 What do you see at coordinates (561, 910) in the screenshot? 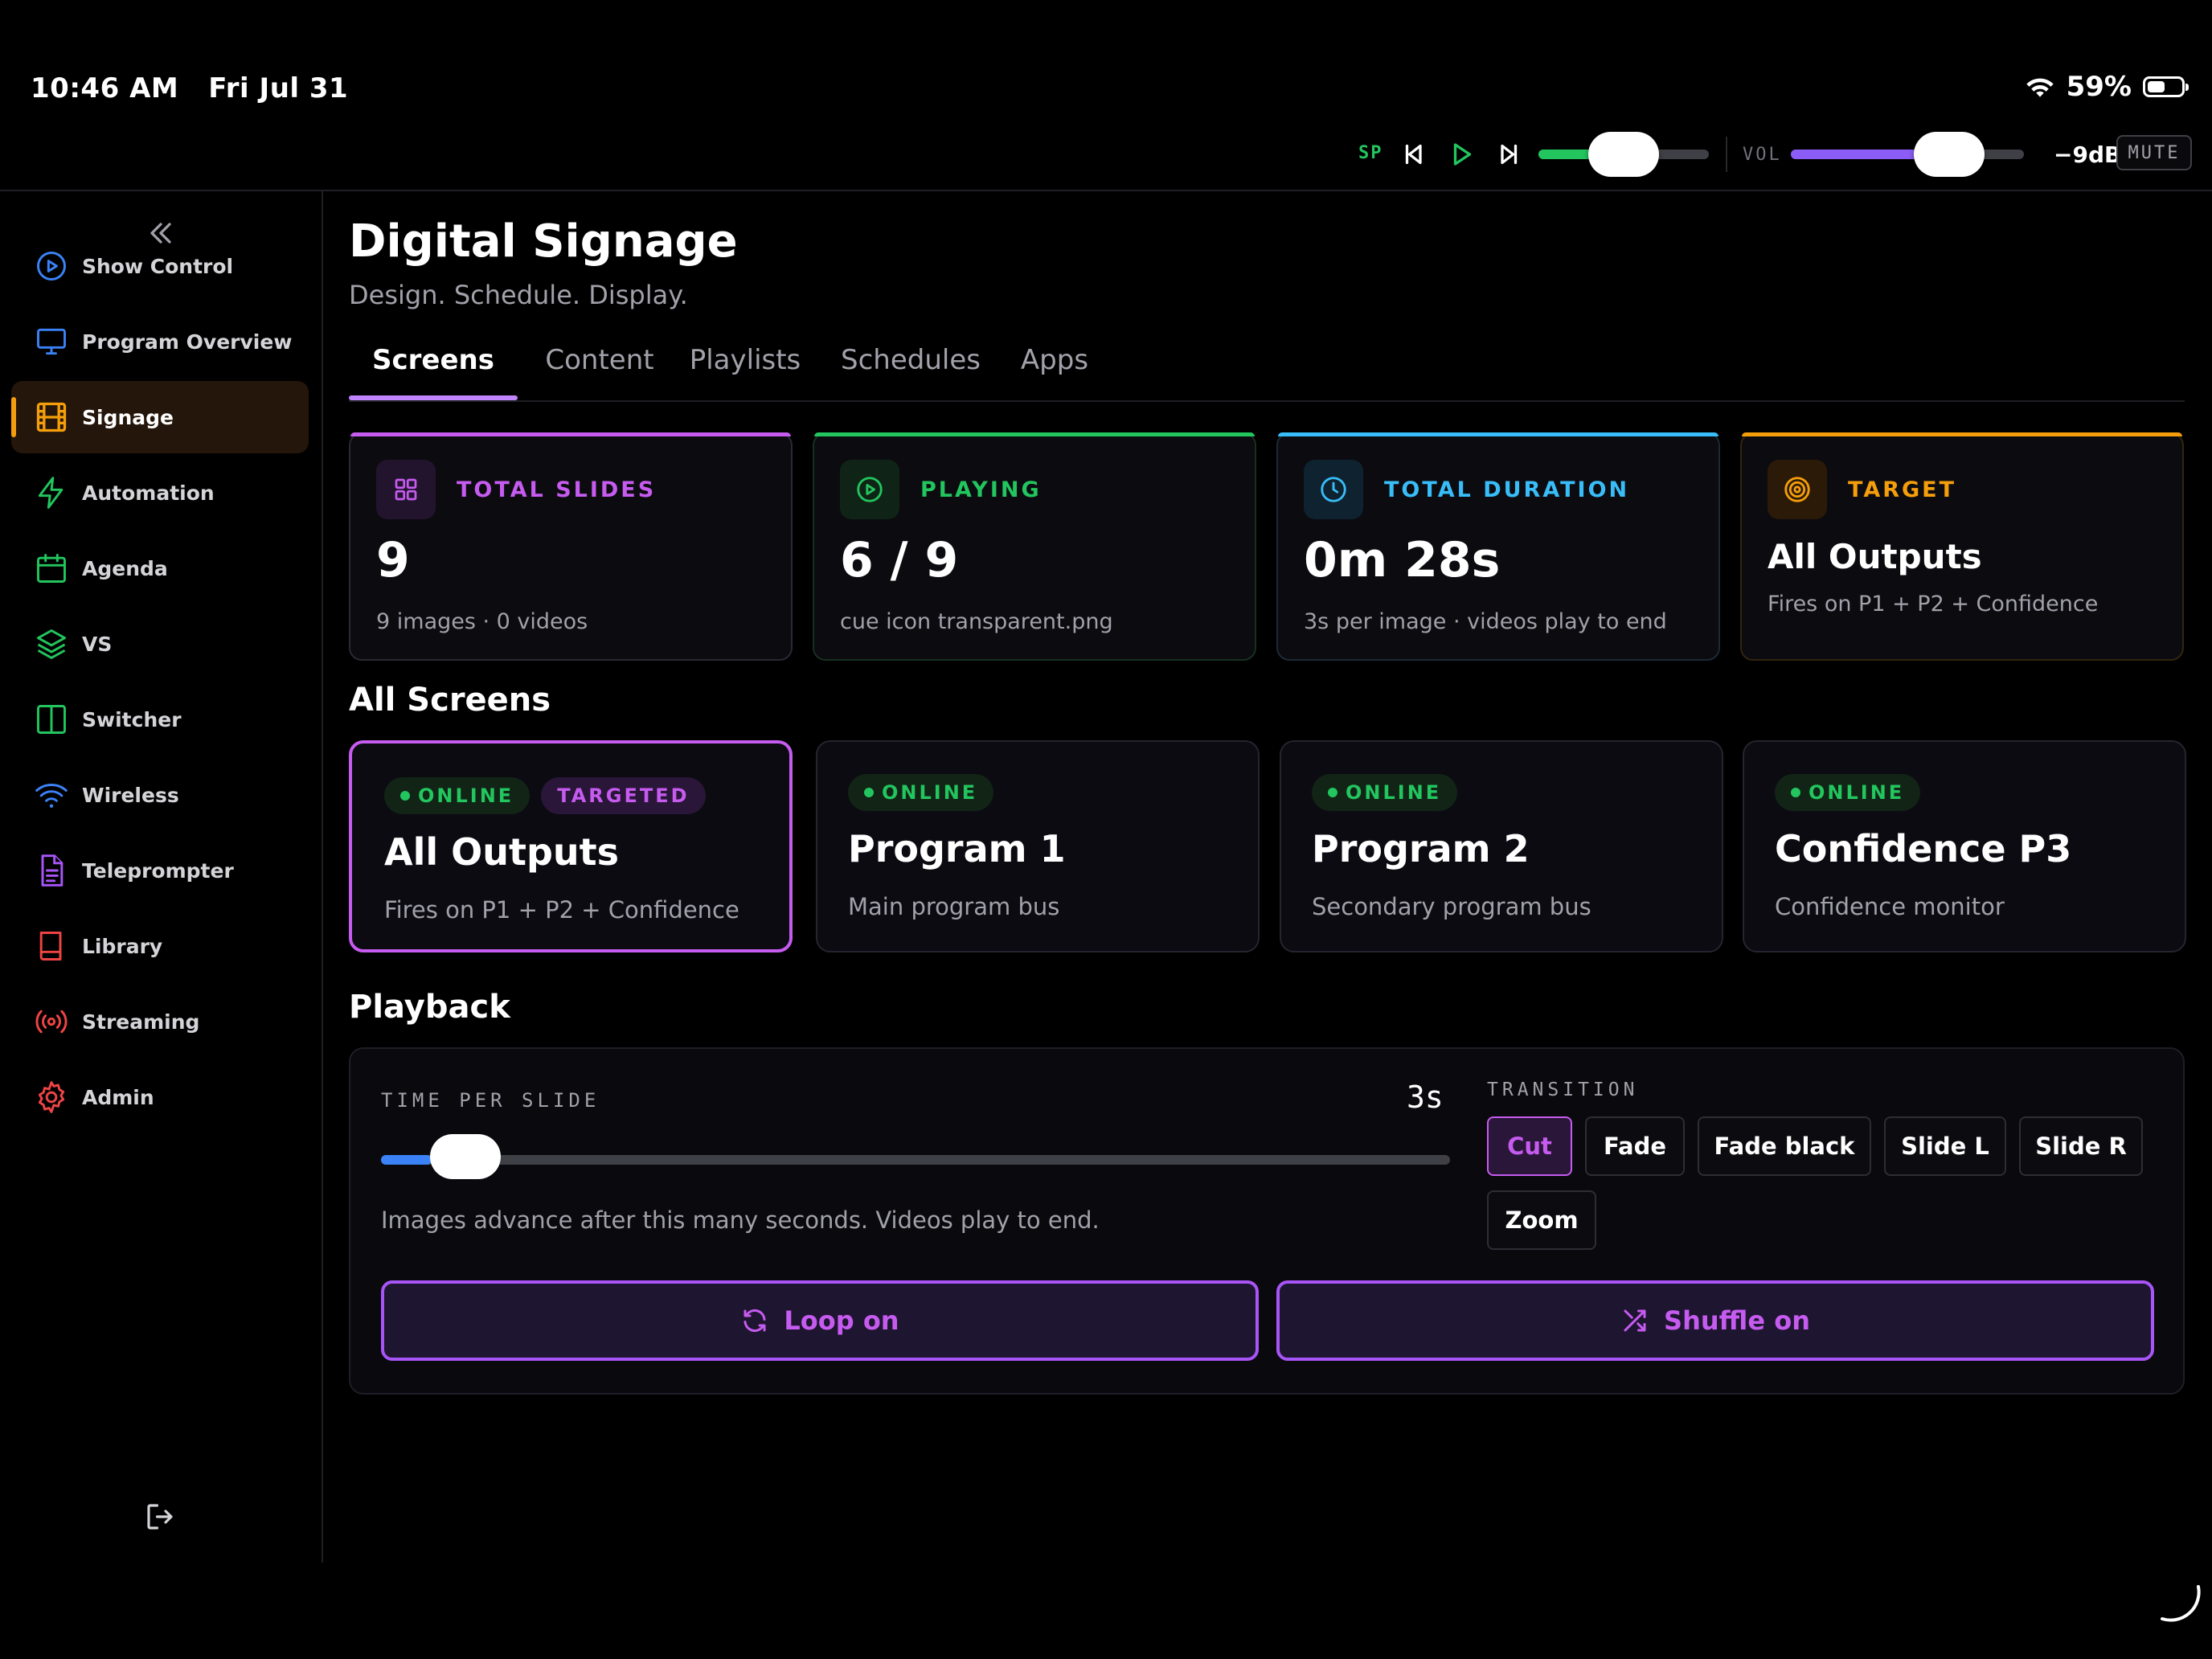
I see `screen-description: Fires on P1 + P2 + Confidence` at bounding box center [561, 910].